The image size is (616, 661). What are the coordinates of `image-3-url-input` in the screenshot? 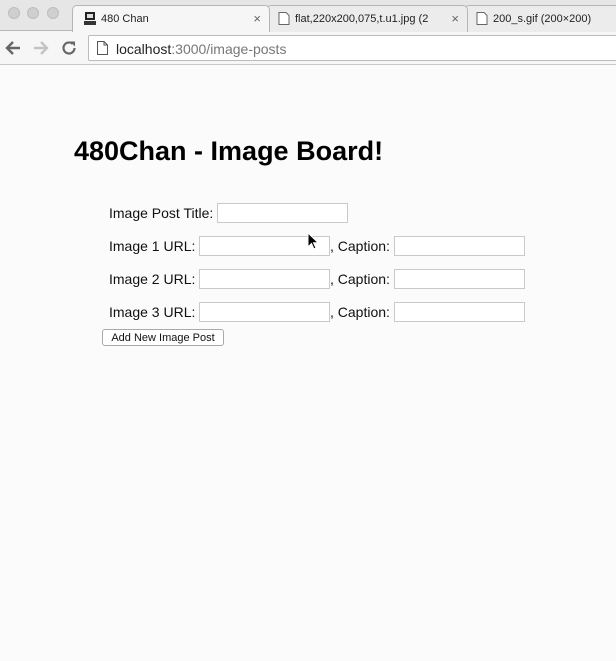 It's located at (264, 312).